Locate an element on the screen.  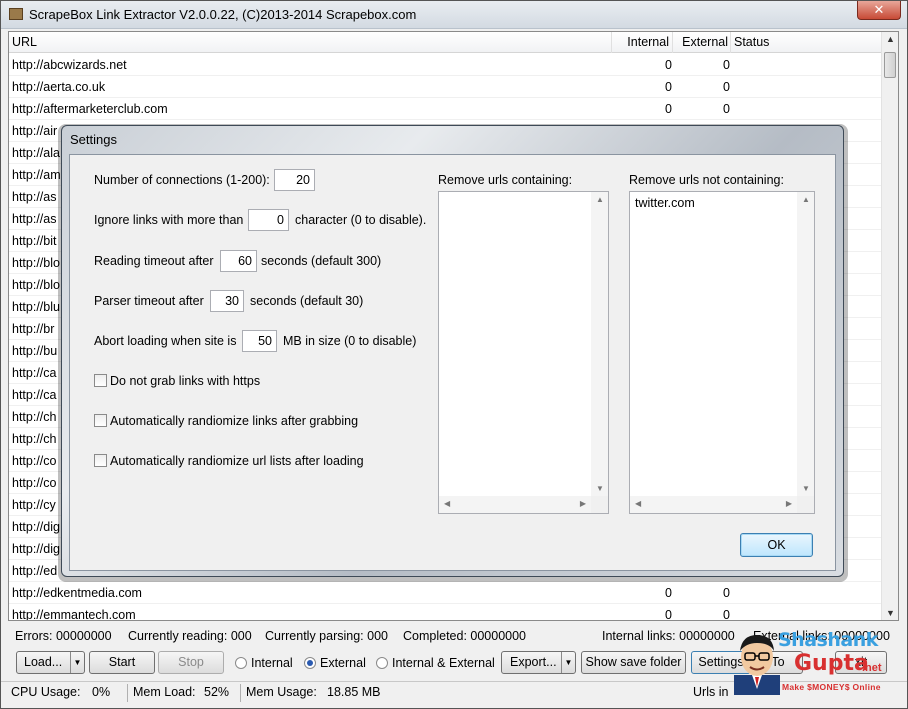
parser-timeout-input: 30 is located at coordinates (227, 301).